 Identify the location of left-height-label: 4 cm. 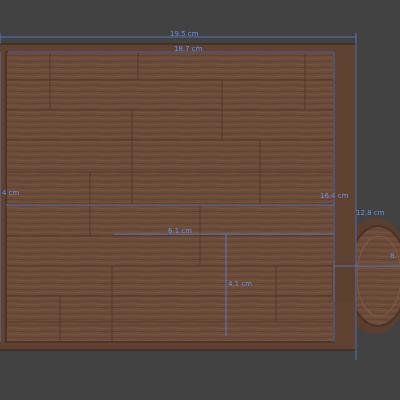
(11, 193).